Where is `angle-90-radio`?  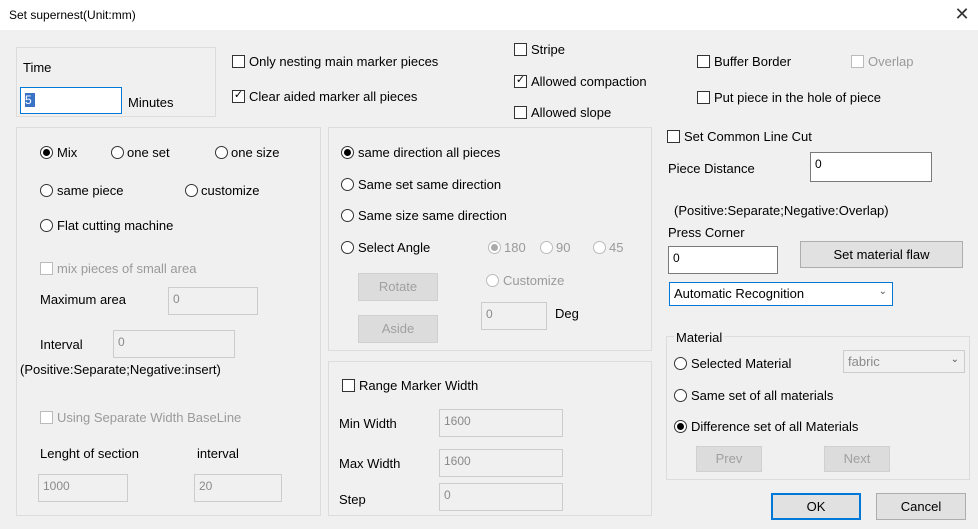
angle-90-radio is located at coordinates (546, 247).